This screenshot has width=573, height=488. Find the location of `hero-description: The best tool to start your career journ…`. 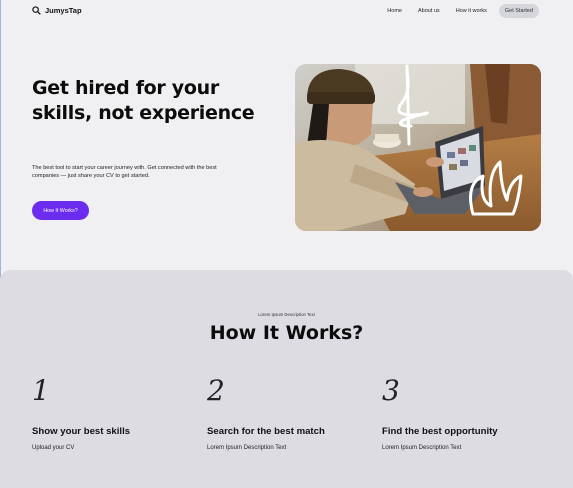

hero-description: The best tool to start your career journ… is located at coordinates (124, 172).